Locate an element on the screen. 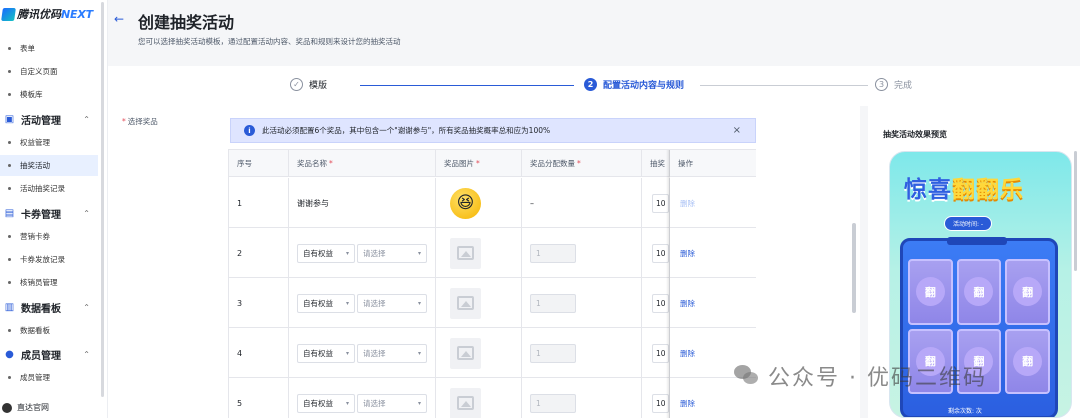 This screenshot has width=1080, height=418. sidebar-group: ● 成员管理 ⌃ is located at coordinates (49, 354).